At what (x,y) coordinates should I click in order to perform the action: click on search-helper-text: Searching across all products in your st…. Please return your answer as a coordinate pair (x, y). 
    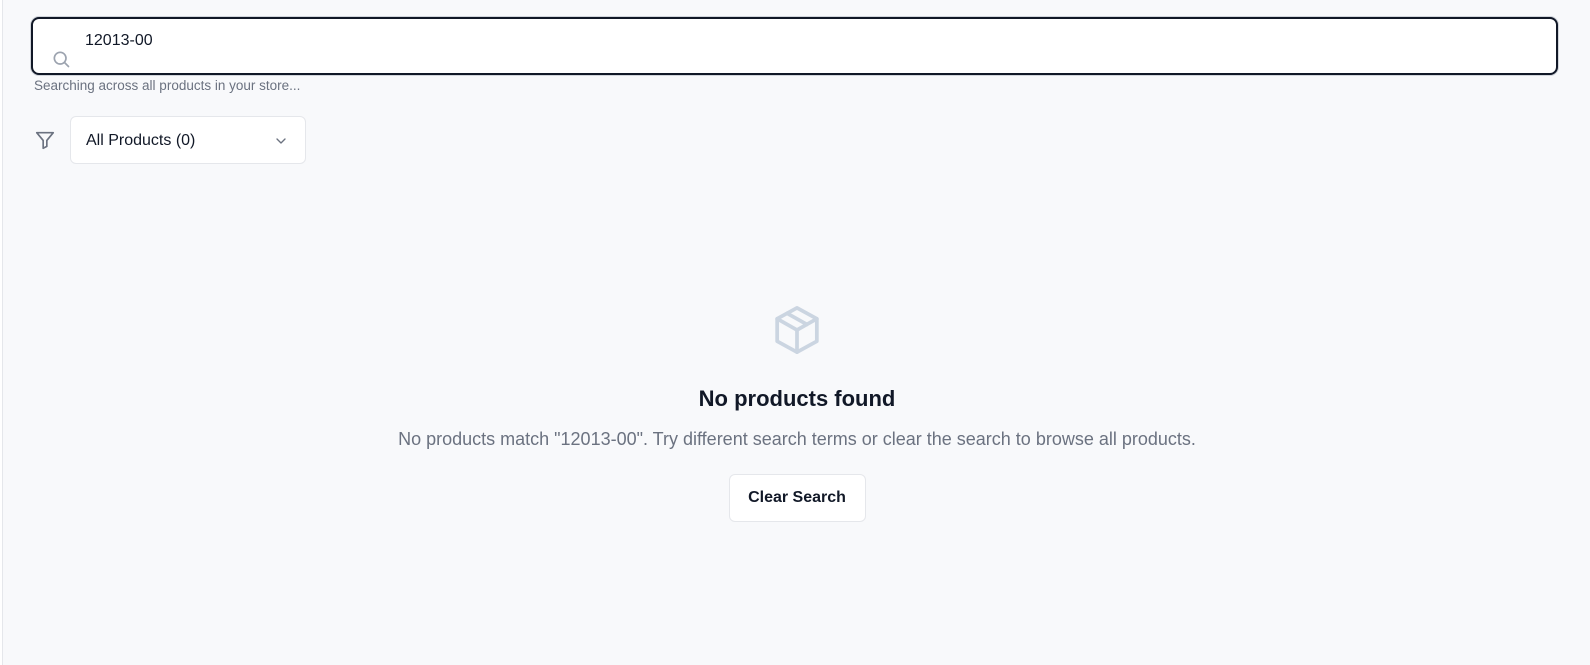
    Looking at the image, I should click on (167, 85).